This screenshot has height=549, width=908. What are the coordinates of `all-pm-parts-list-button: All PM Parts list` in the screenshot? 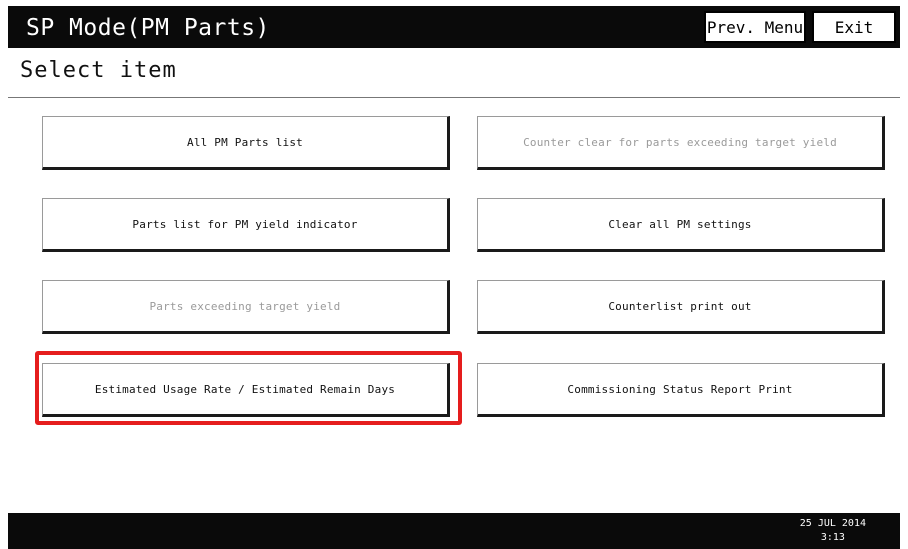 It's located at (246, 143).